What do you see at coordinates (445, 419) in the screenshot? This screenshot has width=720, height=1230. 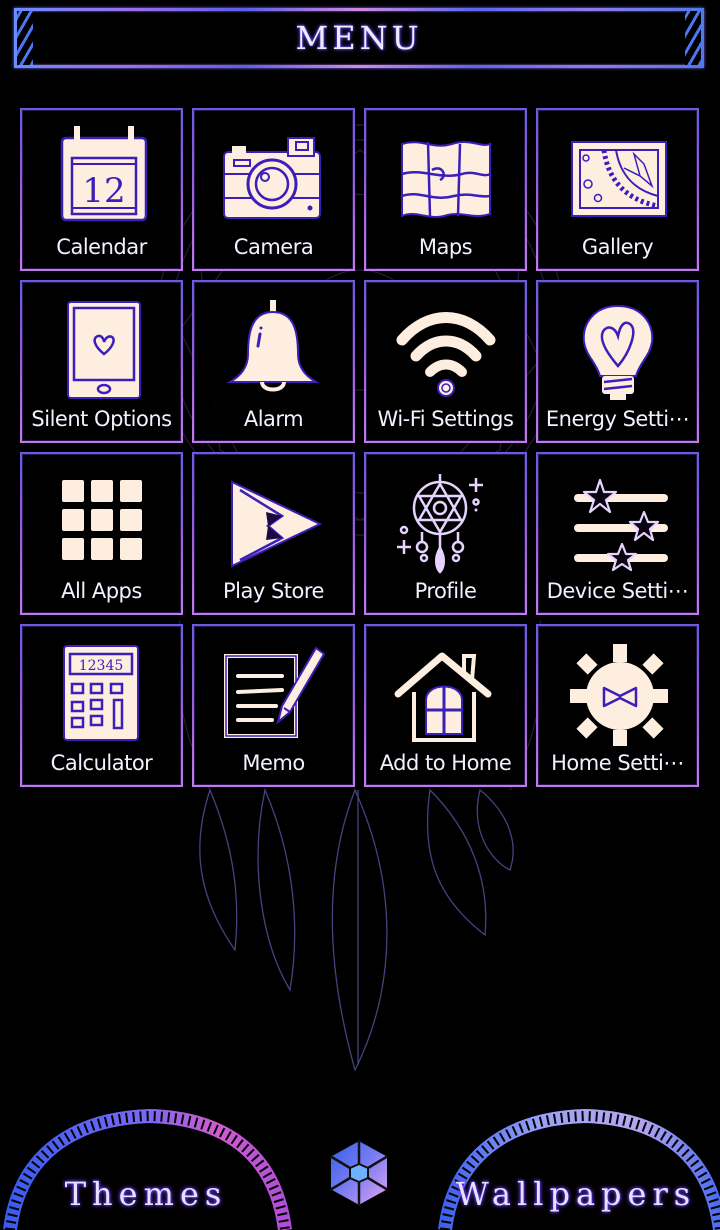 I see `tile-label: Wi-Fi Settings` at bounding box center [445, 419].